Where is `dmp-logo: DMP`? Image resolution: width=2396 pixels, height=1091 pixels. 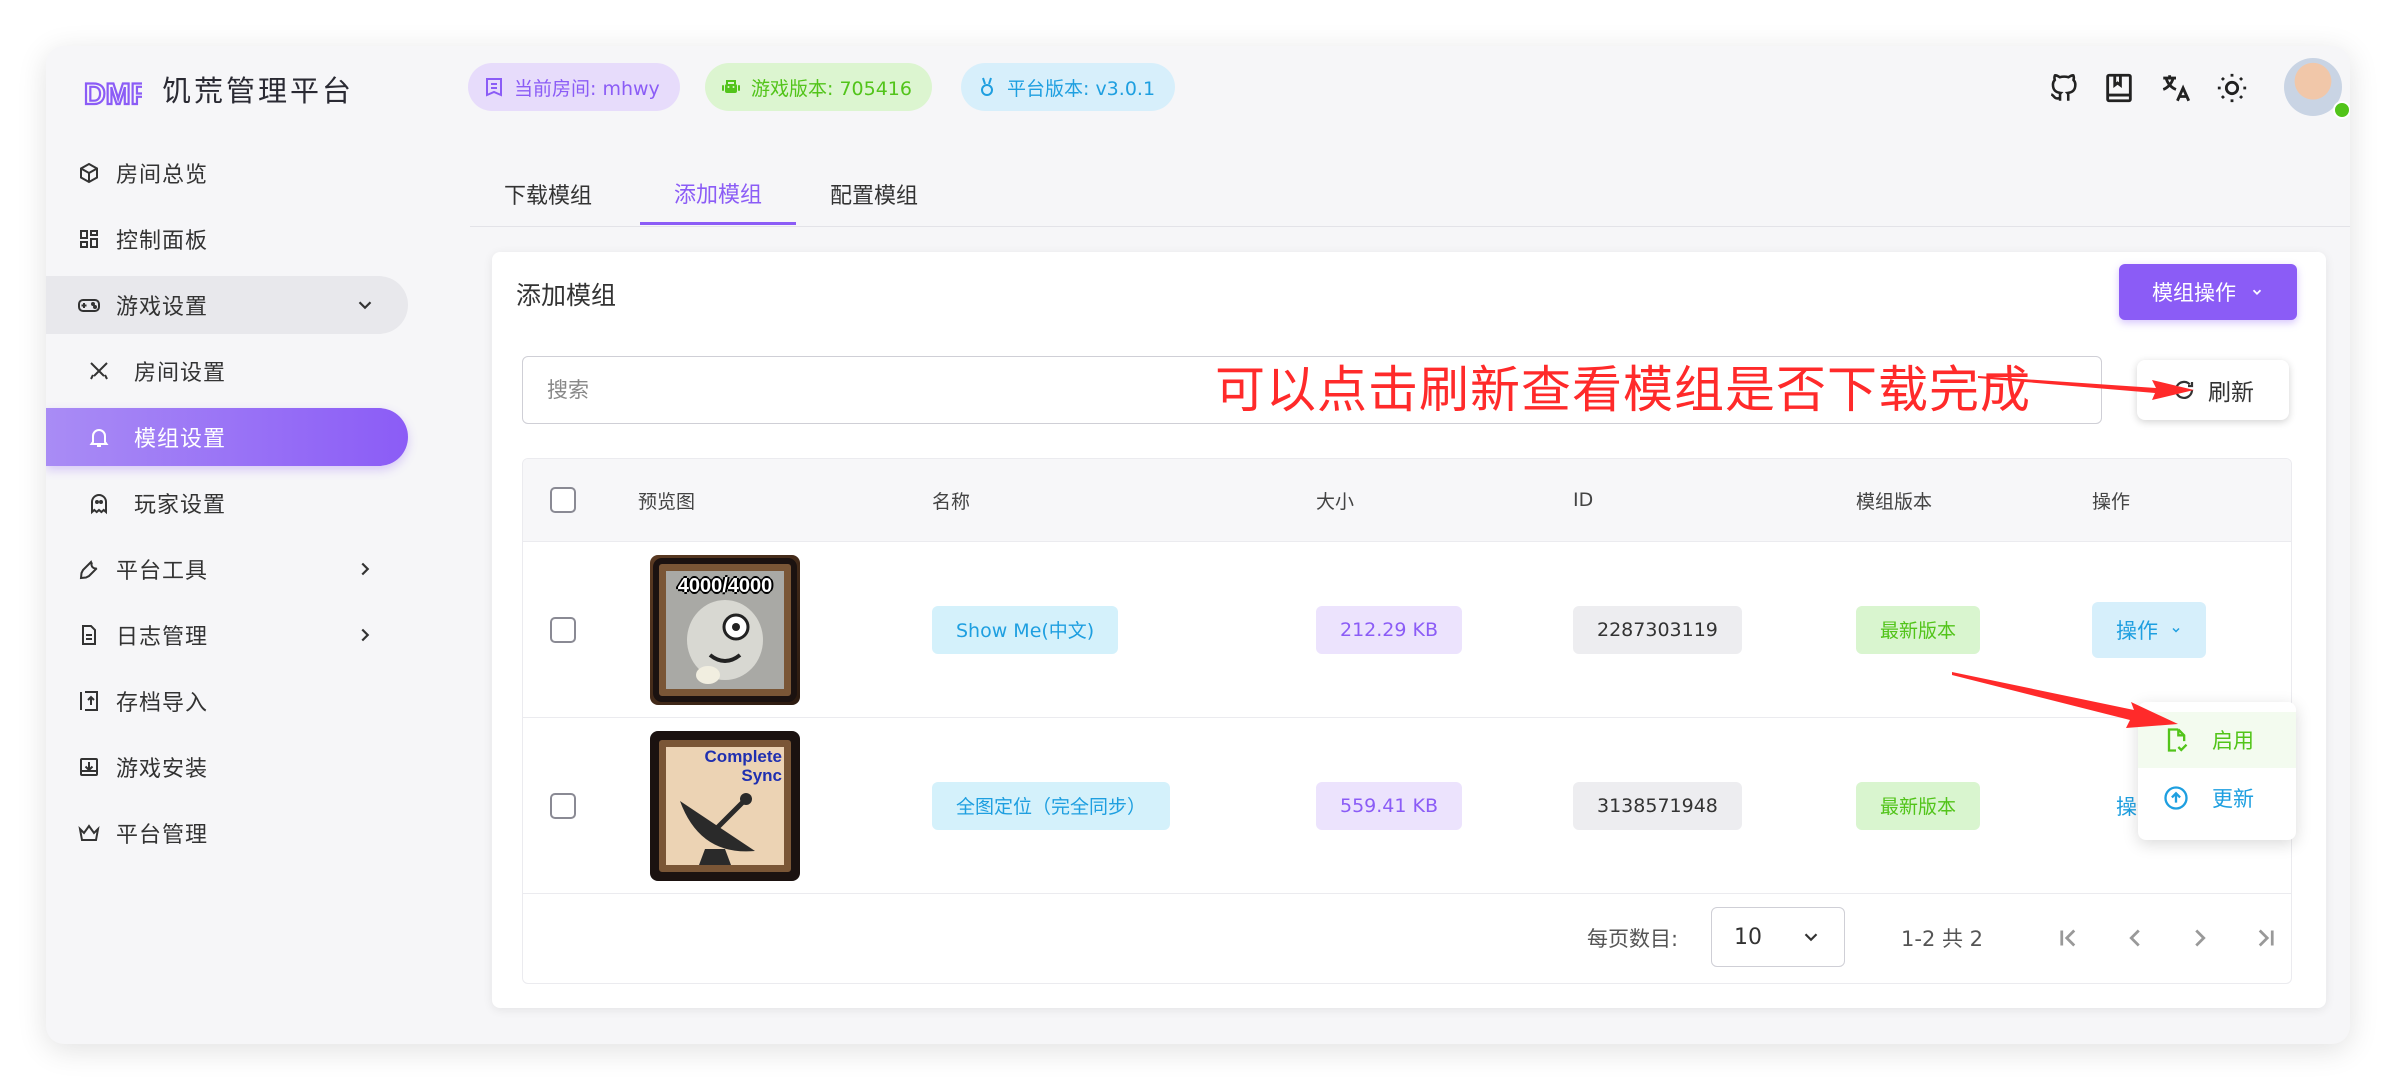 dmp-logo: DMP is located at coordinates (112, 94).